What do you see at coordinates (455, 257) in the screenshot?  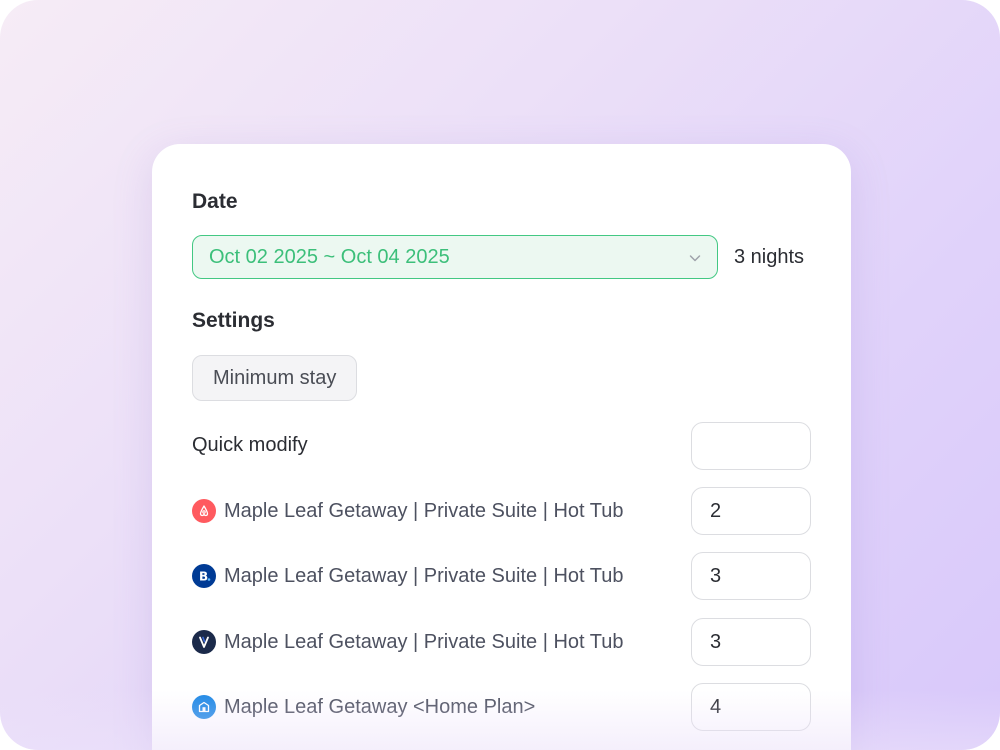 I see `date-range-select: Oct 02 2025 ~ Oct 04 2025` at bounding box center [455, 257].